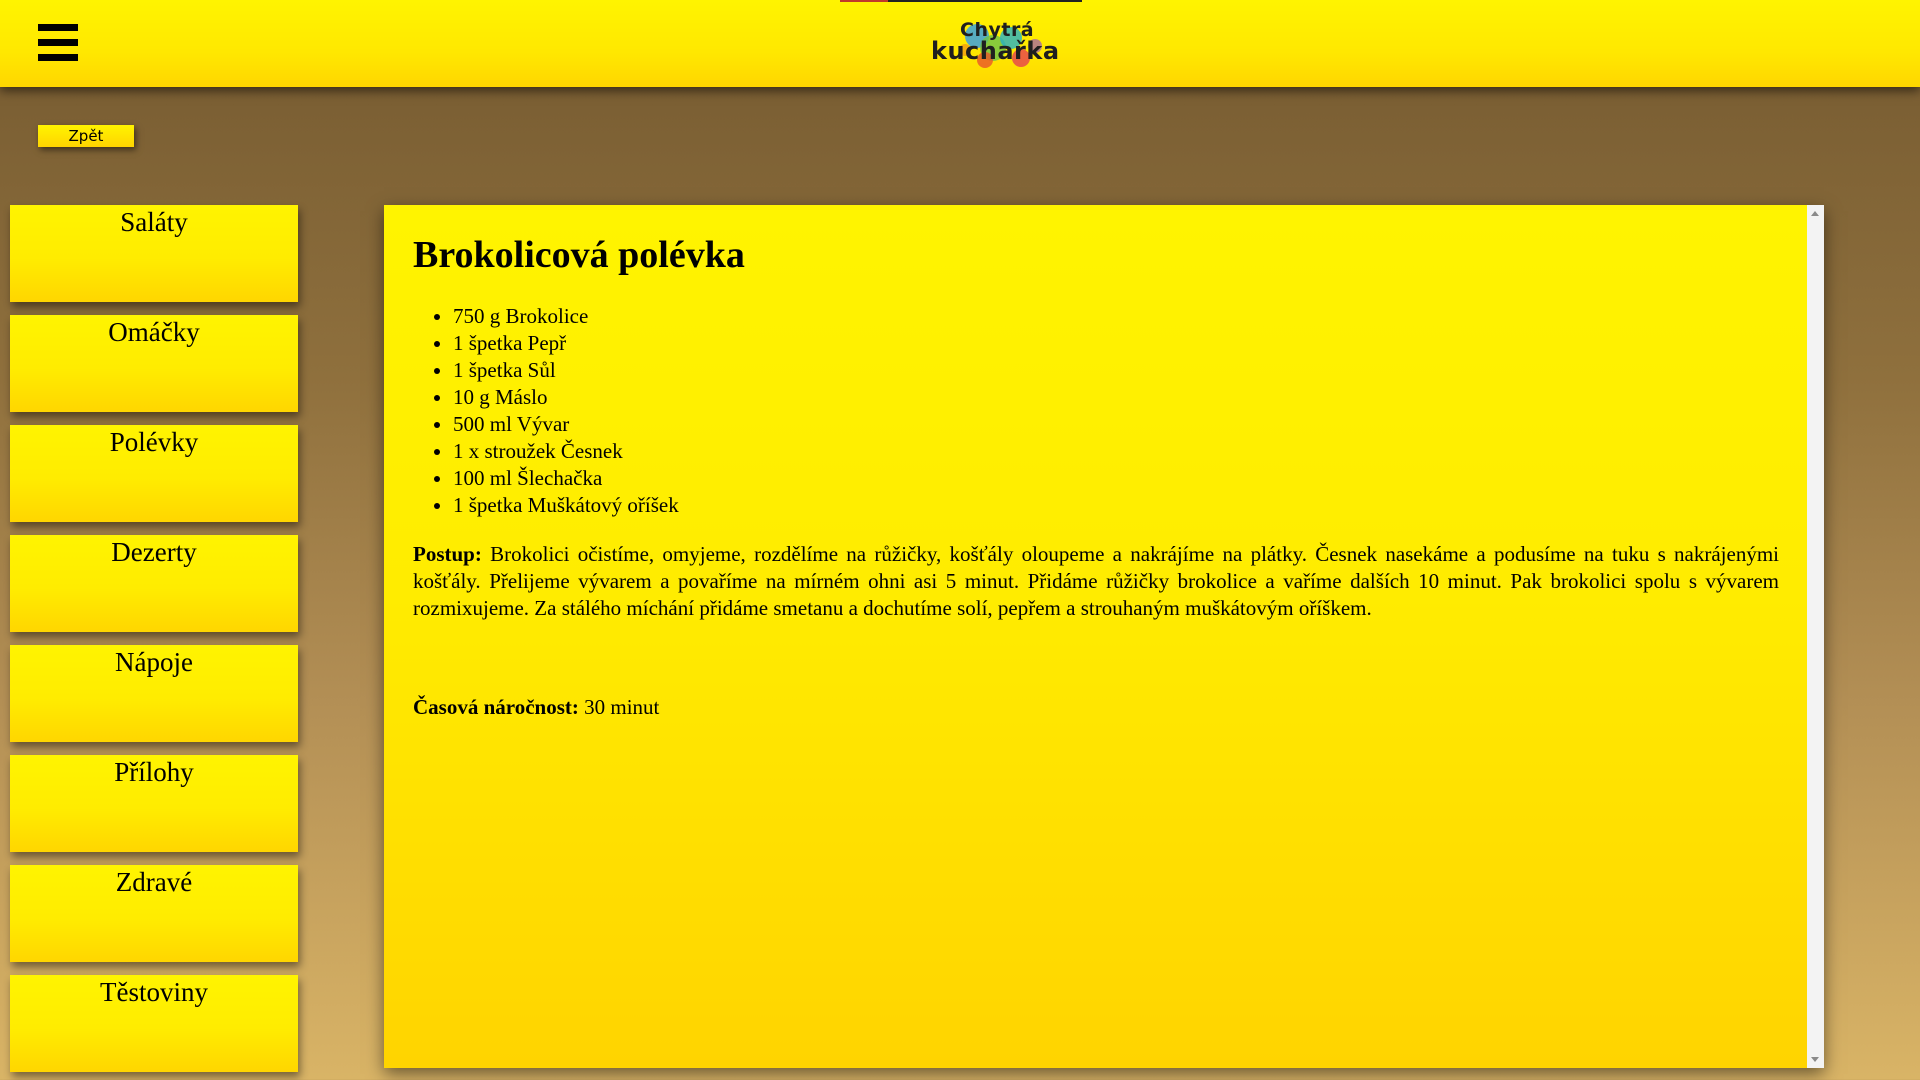 This screenshot has height=1080, width=1920. I want to click on category-prilohy: Přílohy, so click(154, 803).